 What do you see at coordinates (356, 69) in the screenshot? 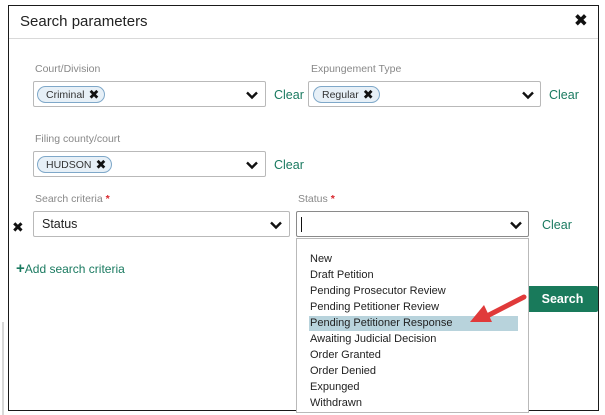
I see `expungement-type-label: Expungement Type` at bounding box center [356, 69].